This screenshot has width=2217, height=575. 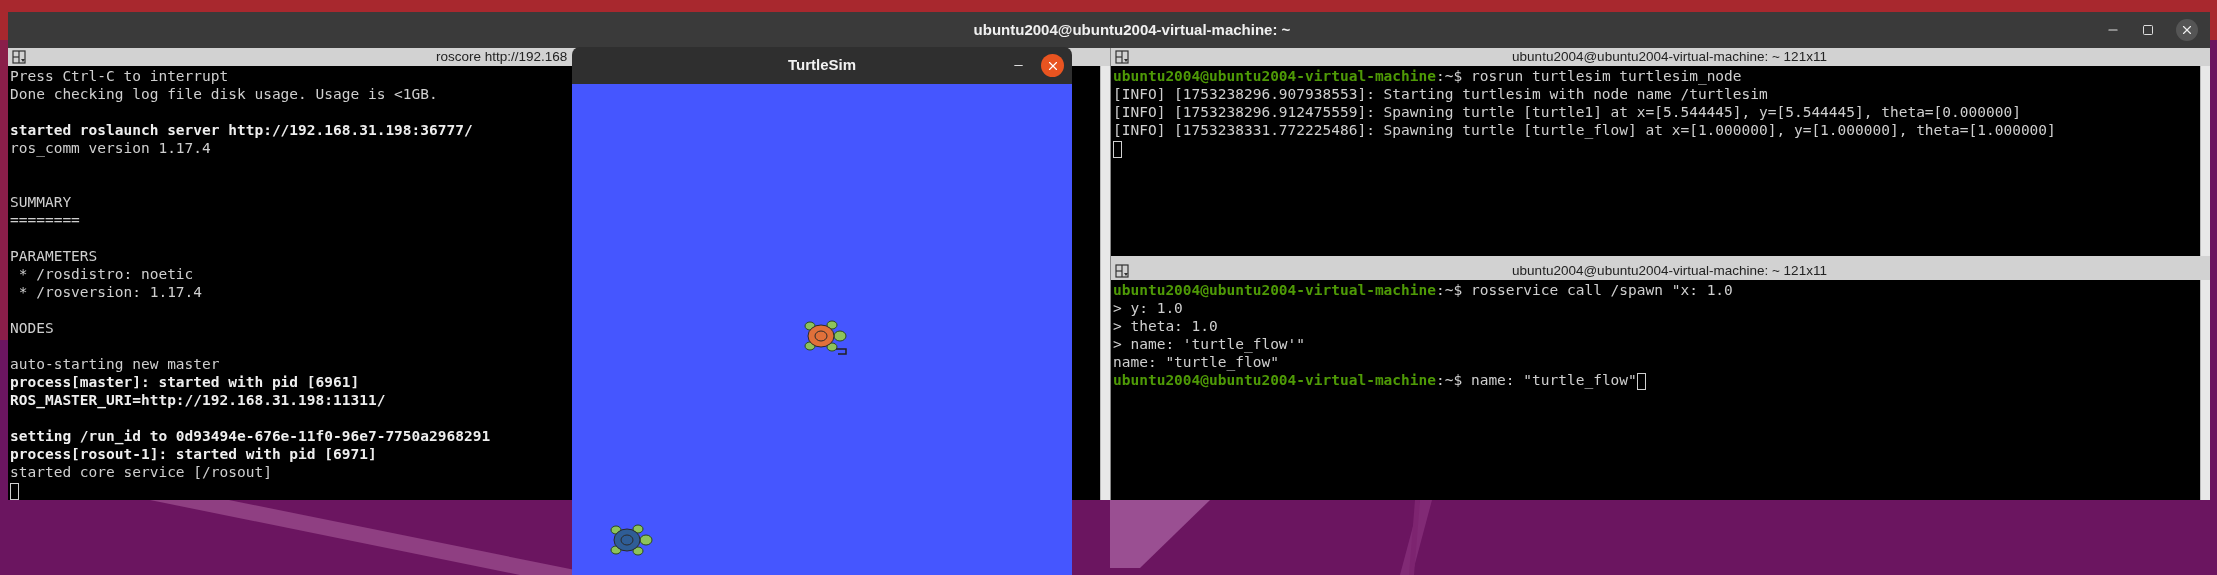 I want to click on window-title: ubuntu2004@ubuntu2004-virtual-machine: ~, so click(x=1131, y=29).